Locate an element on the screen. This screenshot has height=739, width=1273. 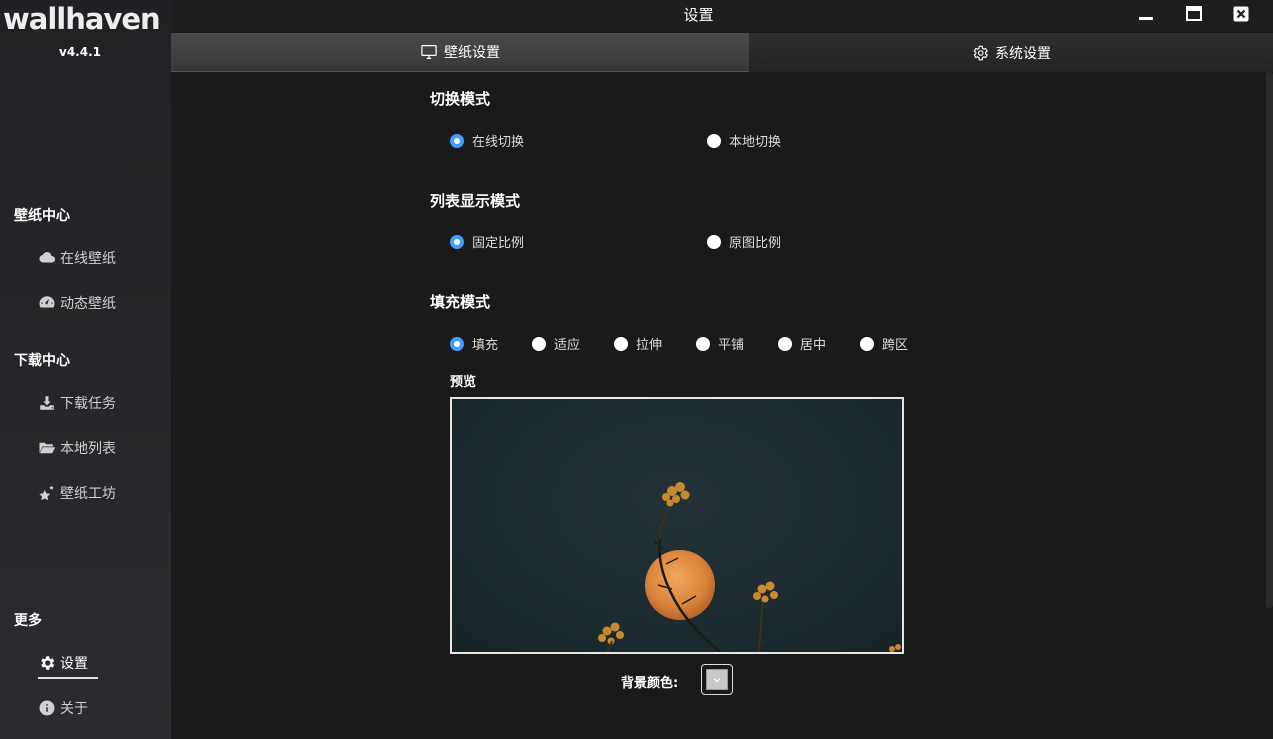
sidebar-item-local-list: 本地列表 is located at coordinates (77, 448).